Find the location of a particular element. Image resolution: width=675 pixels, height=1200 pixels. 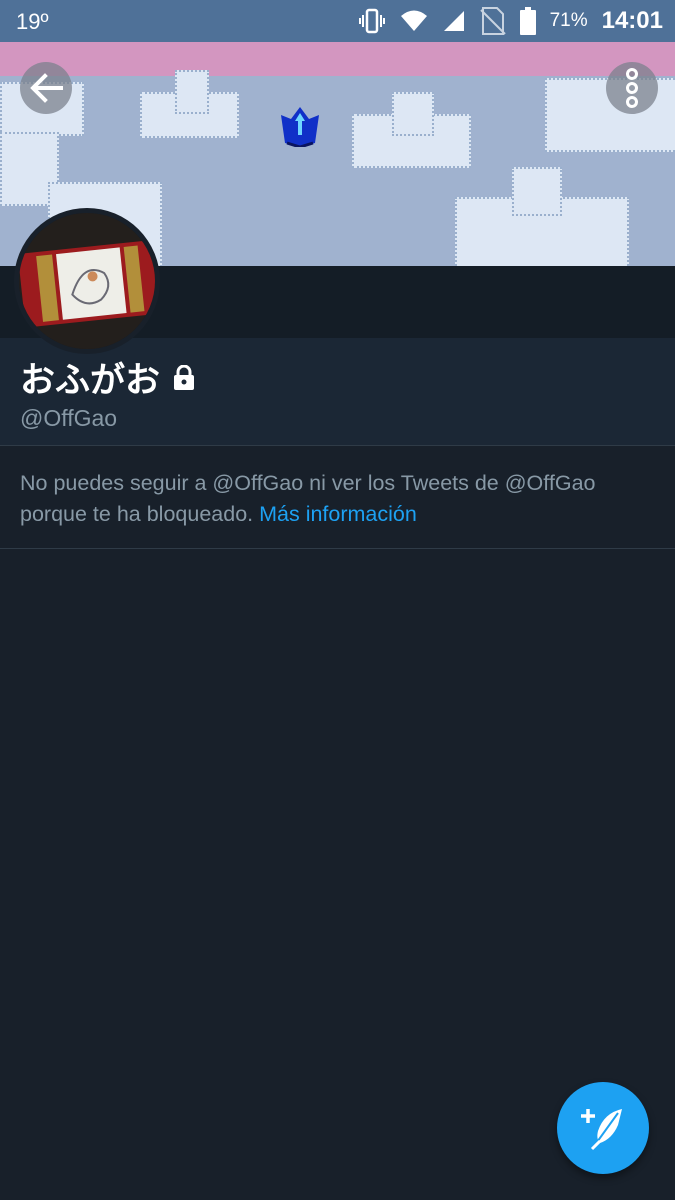

arrow-left-icon is located at coordinates (46, 88).